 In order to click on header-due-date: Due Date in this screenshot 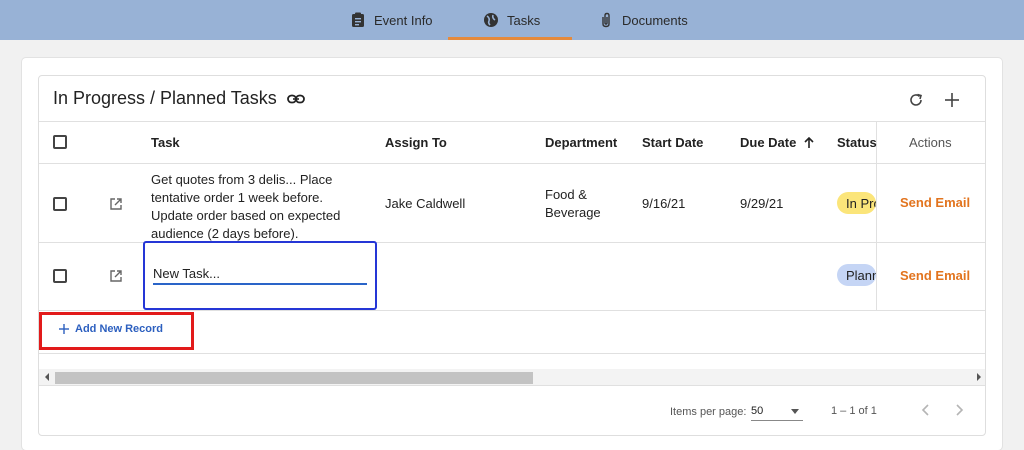, I will do `click(777, 142)`.